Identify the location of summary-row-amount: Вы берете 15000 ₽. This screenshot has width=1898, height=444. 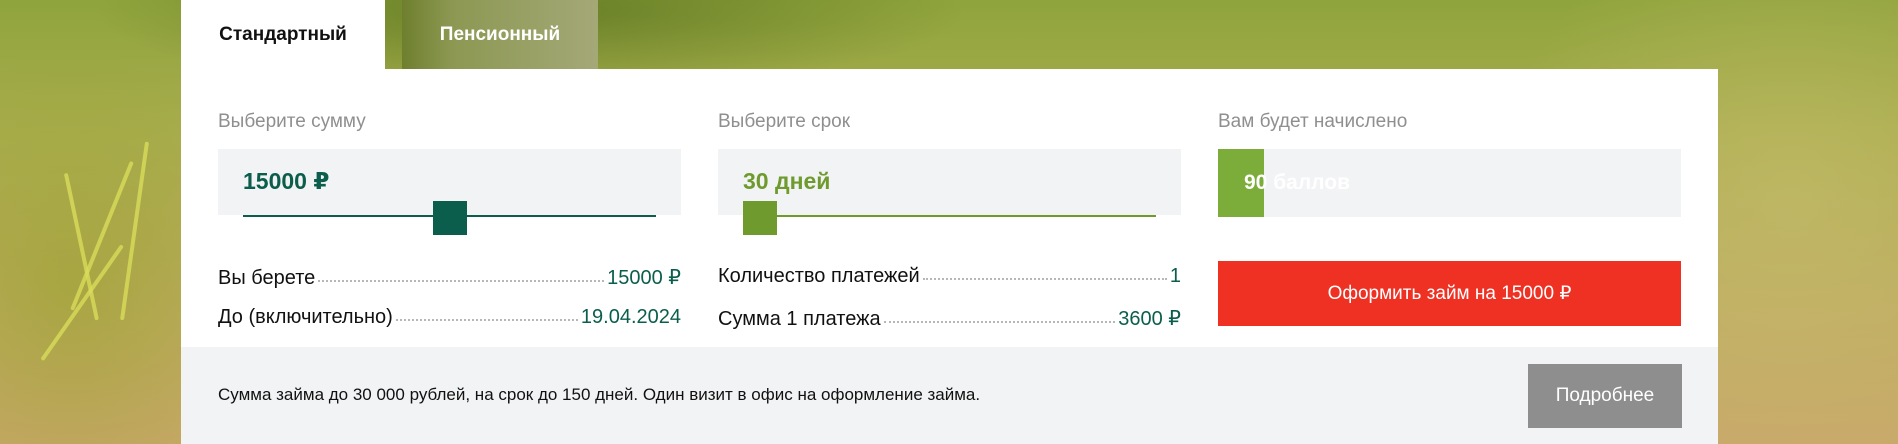
(449, 277).